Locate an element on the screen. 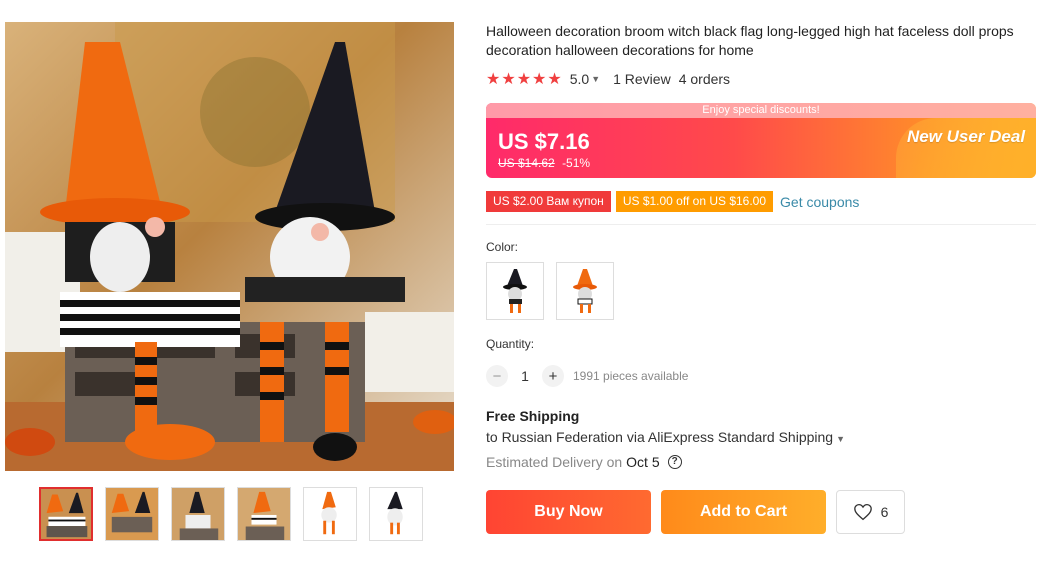  black-hat-gnome-icon is located at coordinates (515, 291).